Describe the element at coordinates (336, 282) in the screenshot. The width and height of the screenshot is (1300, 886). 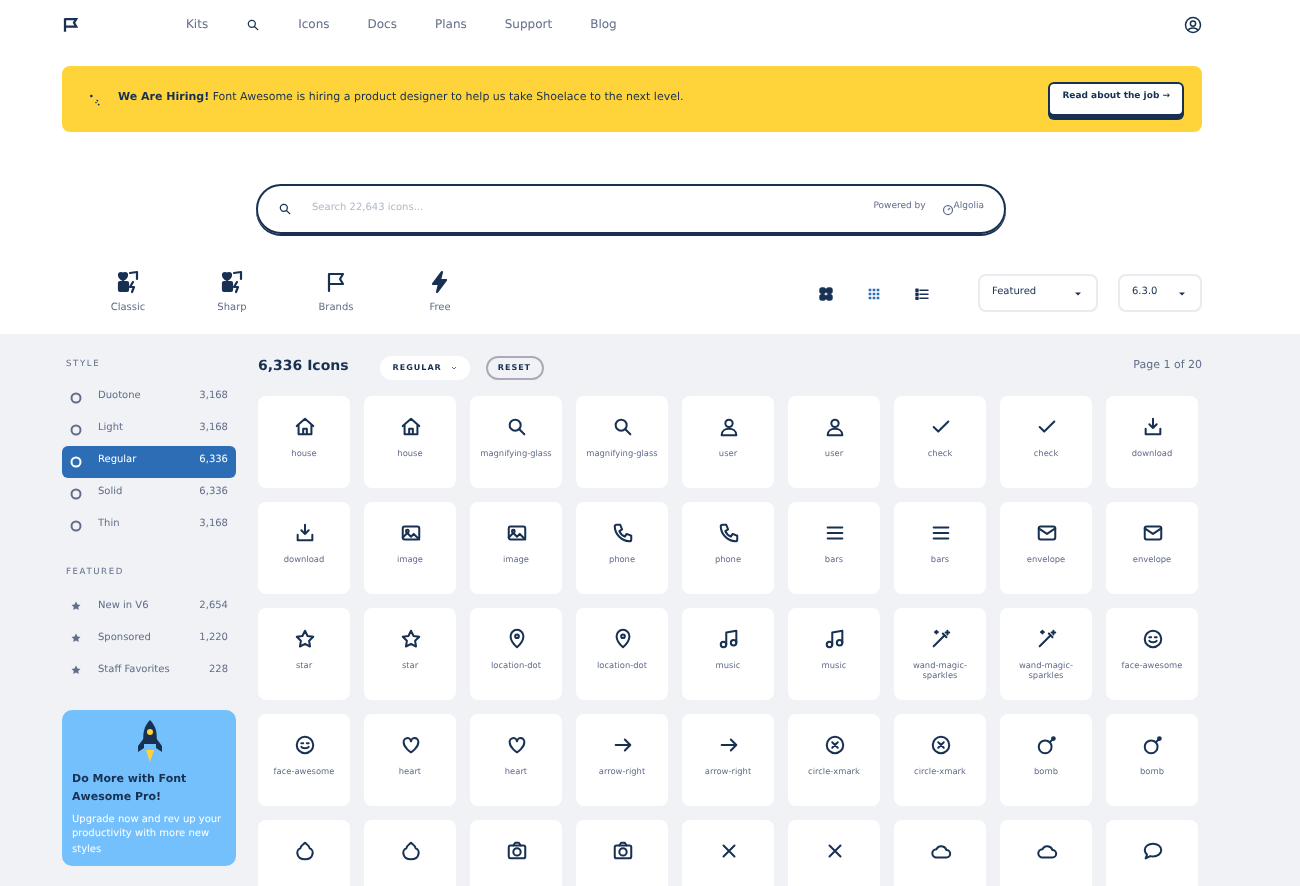
I see `flag-icon` at that location.